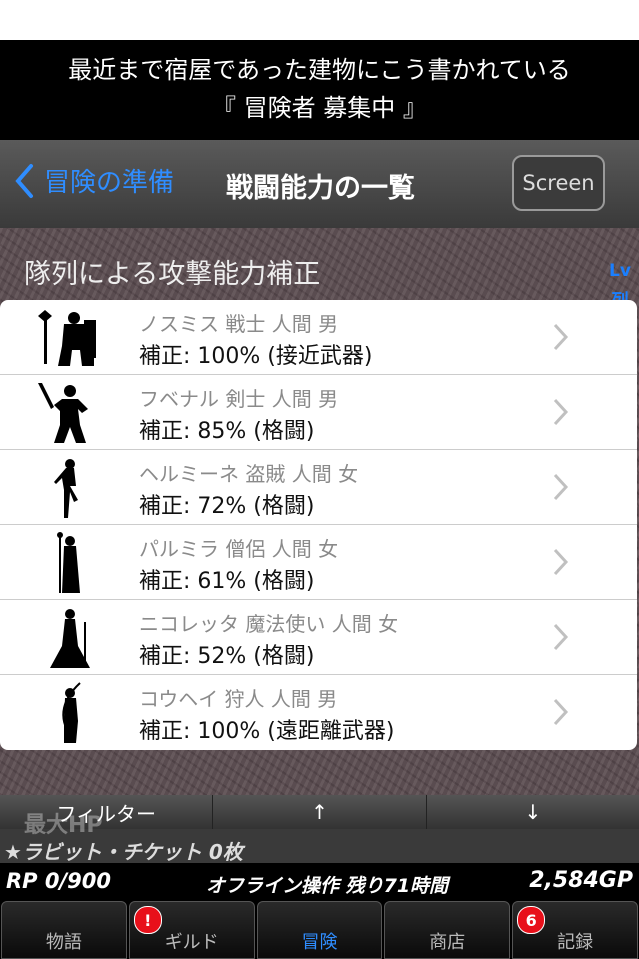 The image size is (639, 959). What do you see at coordinates (63, 942) in the screenshot?
I see `tab-label: 物語` at bounding box center [63, 942].